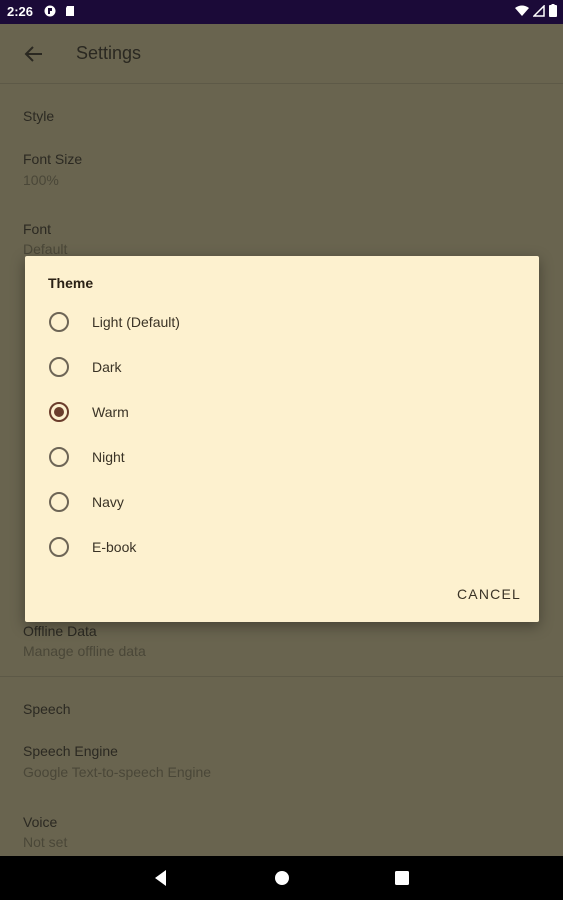 This screenshot has width=563, height=900. Describe the element at coordinates (282, 457) in the screenshot. I see `theme-option-night: Night` at that location.